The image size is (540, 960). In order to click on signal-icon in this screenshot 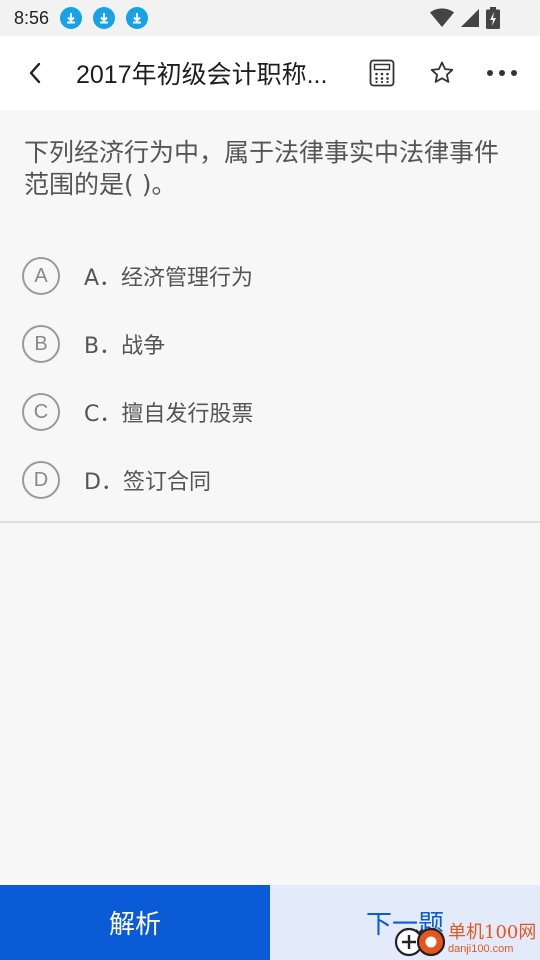, I will do `click(470, 18)`.